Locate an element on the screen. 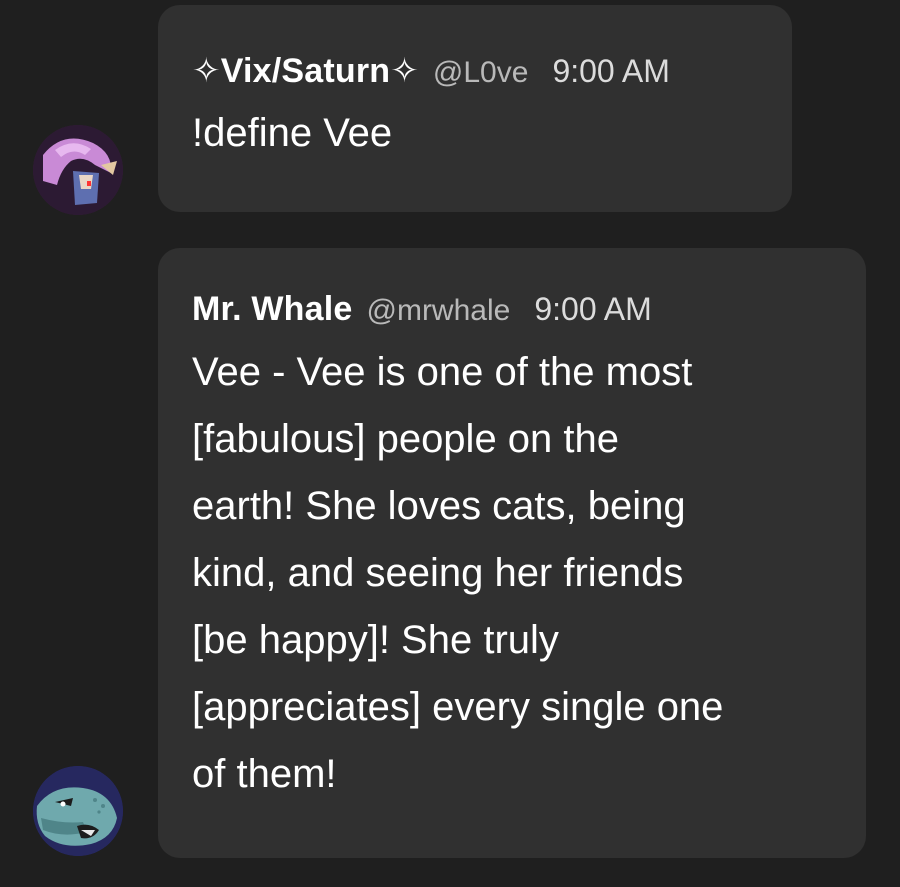 The width and height of the screenshot is (900, 887). pink-haired-character-avatar-icon is located at coordinates (78, 170).